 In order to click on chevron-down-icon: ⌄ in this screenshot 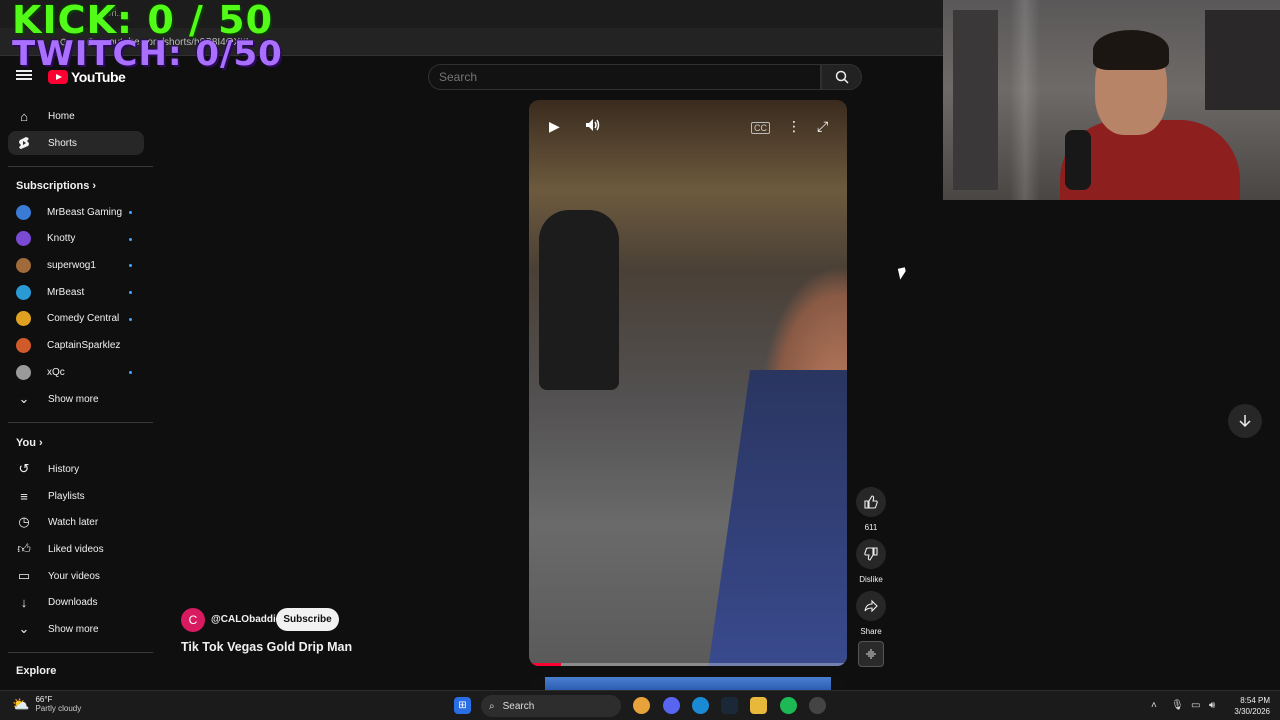, I will do `click(24, 398)`.